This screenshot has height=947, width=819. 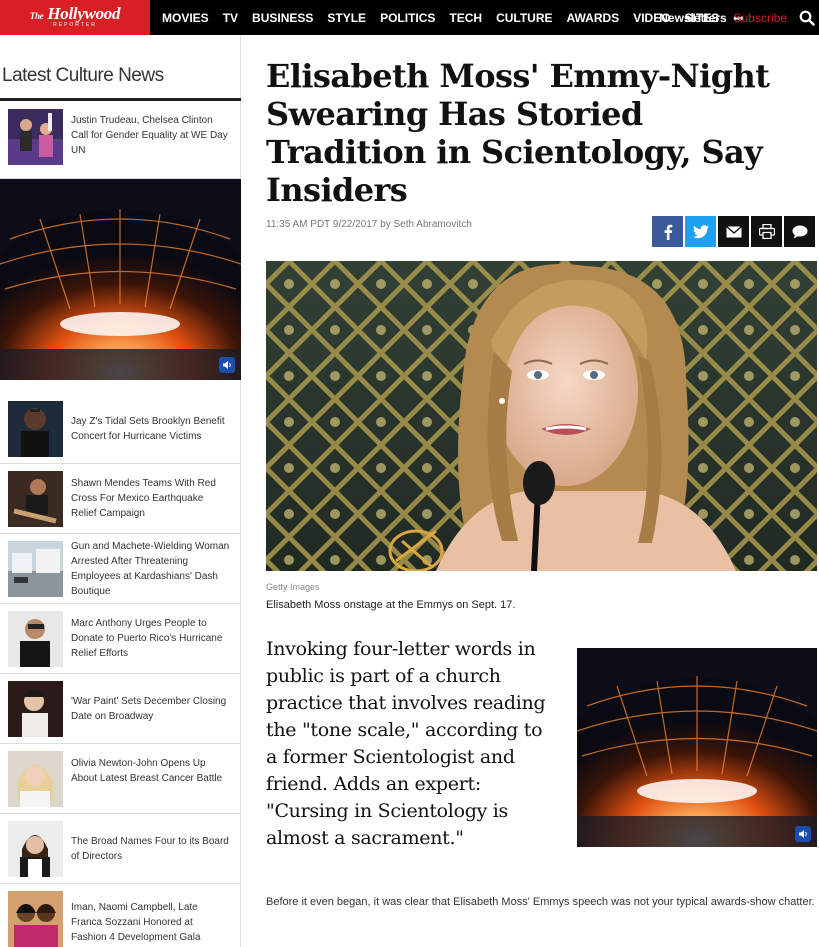 I want to click on print-icon, so click(x=766, y=231).